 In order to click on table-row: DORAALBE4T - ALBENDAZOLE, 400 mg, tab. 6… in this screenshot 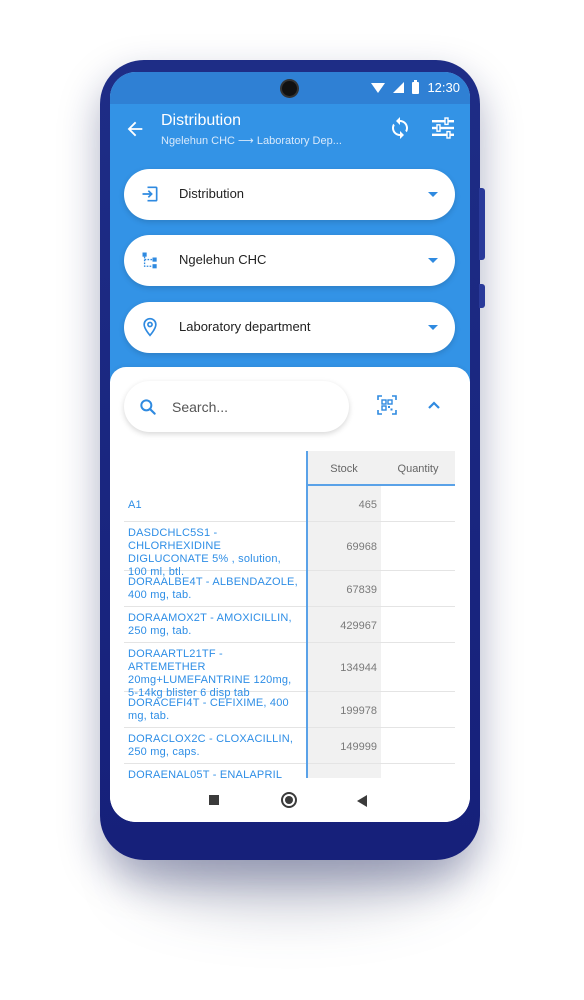, I will do `click(289, 589)`.